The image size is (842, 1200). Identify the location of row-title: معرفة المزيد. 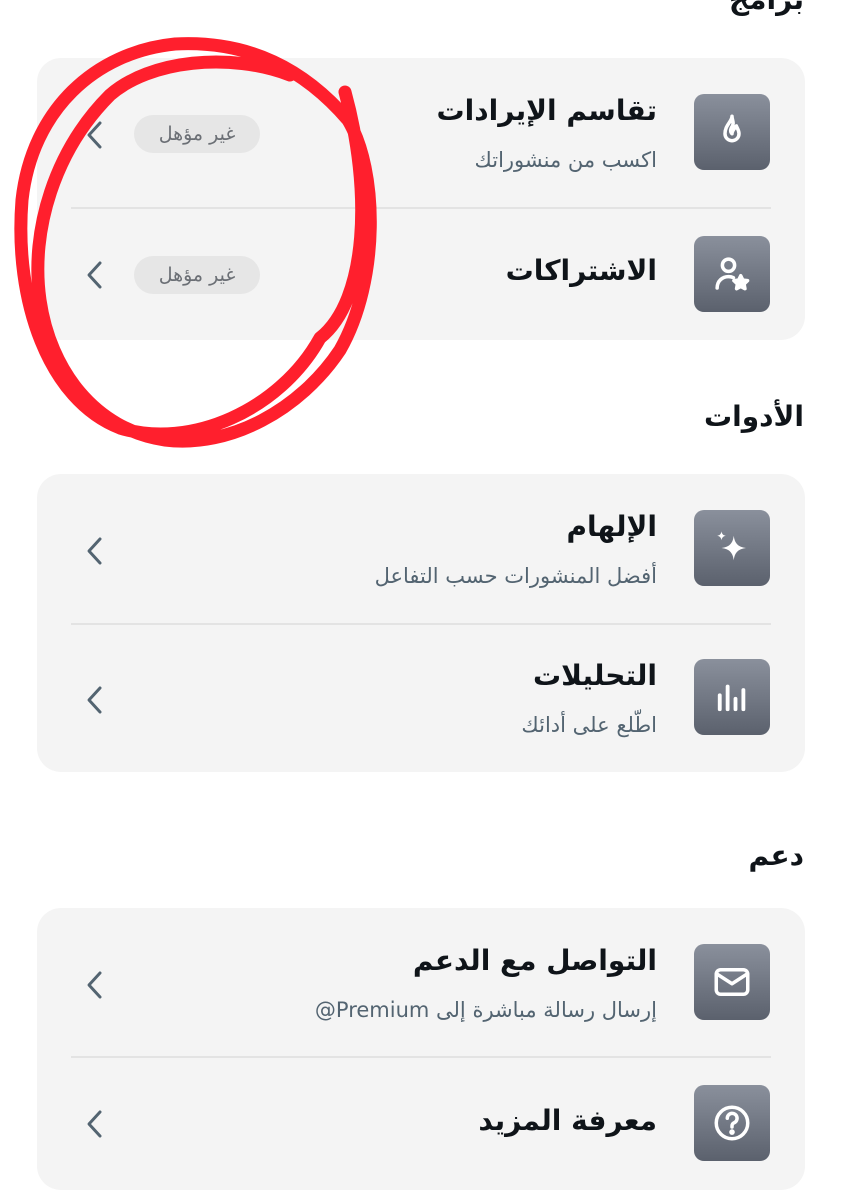
(567, 1120).